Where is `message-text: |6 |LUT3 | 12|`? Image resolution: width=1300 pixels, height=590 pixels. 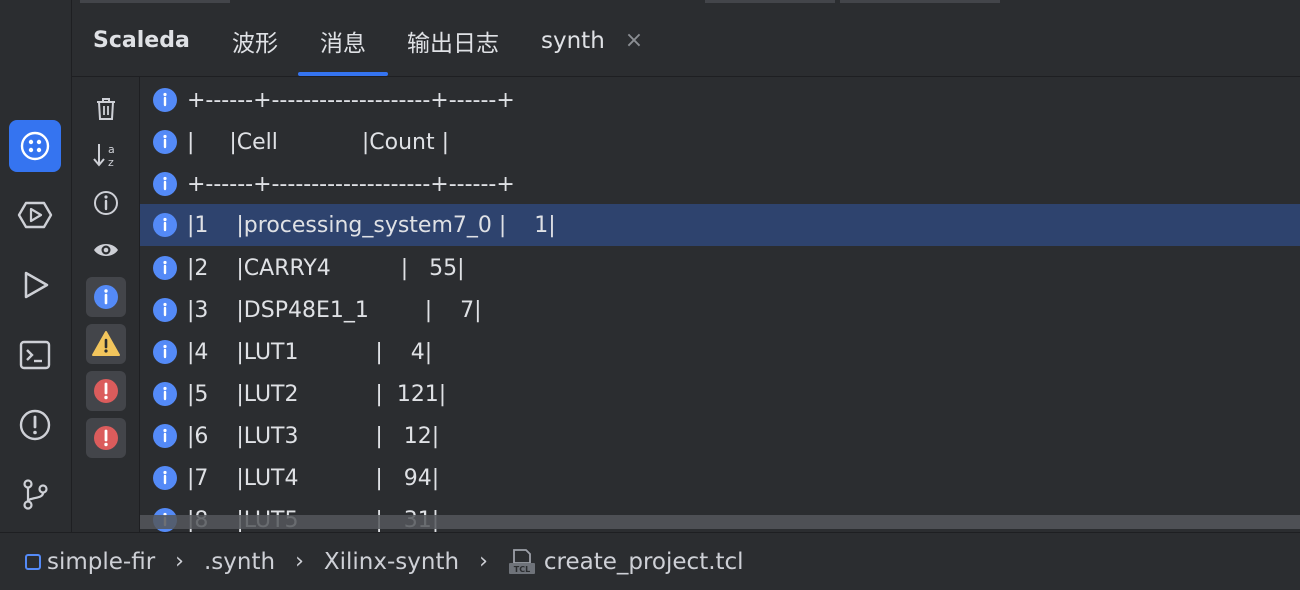 message-text: |6 |LUT3 | 12| is located at coordinates (313, 436).